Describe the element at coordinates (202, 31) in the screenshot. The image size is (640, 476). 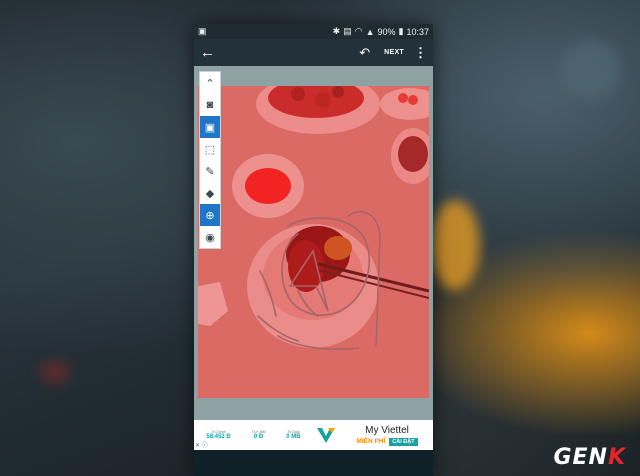
I see `gallery-icon: ▣` at that location.